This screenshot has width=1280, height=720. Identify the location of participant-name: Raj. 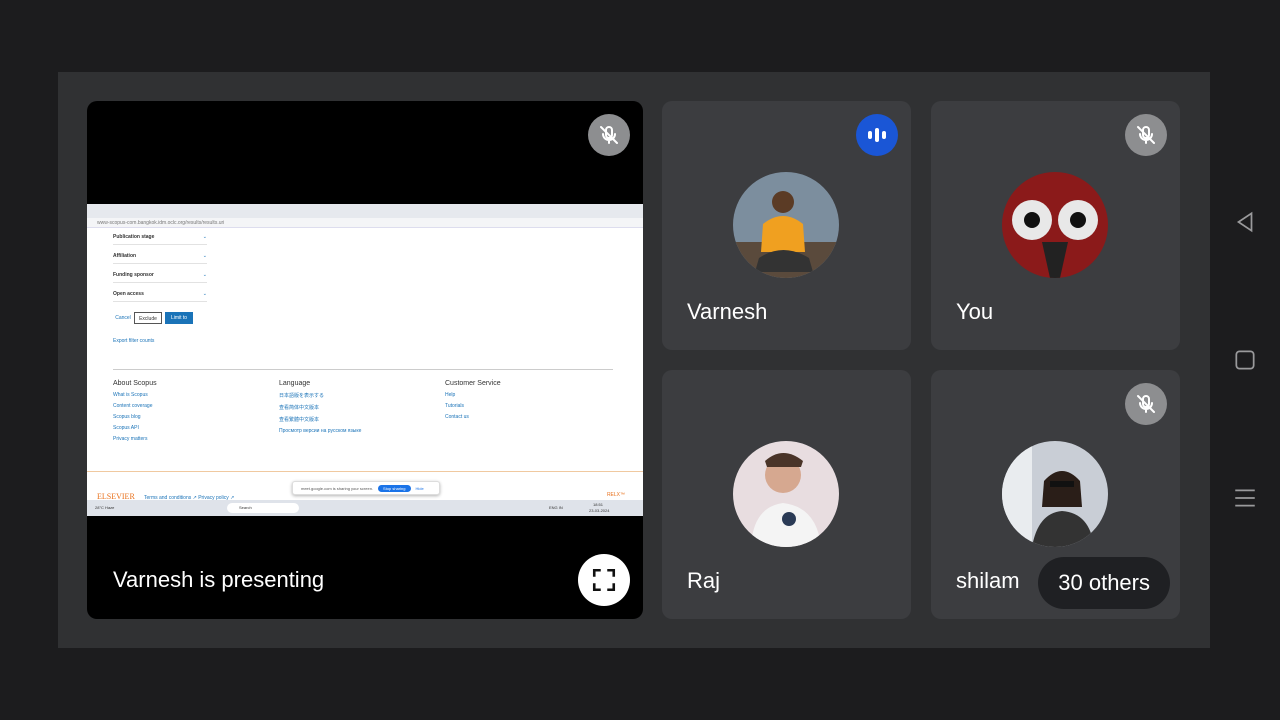
(704, 580).